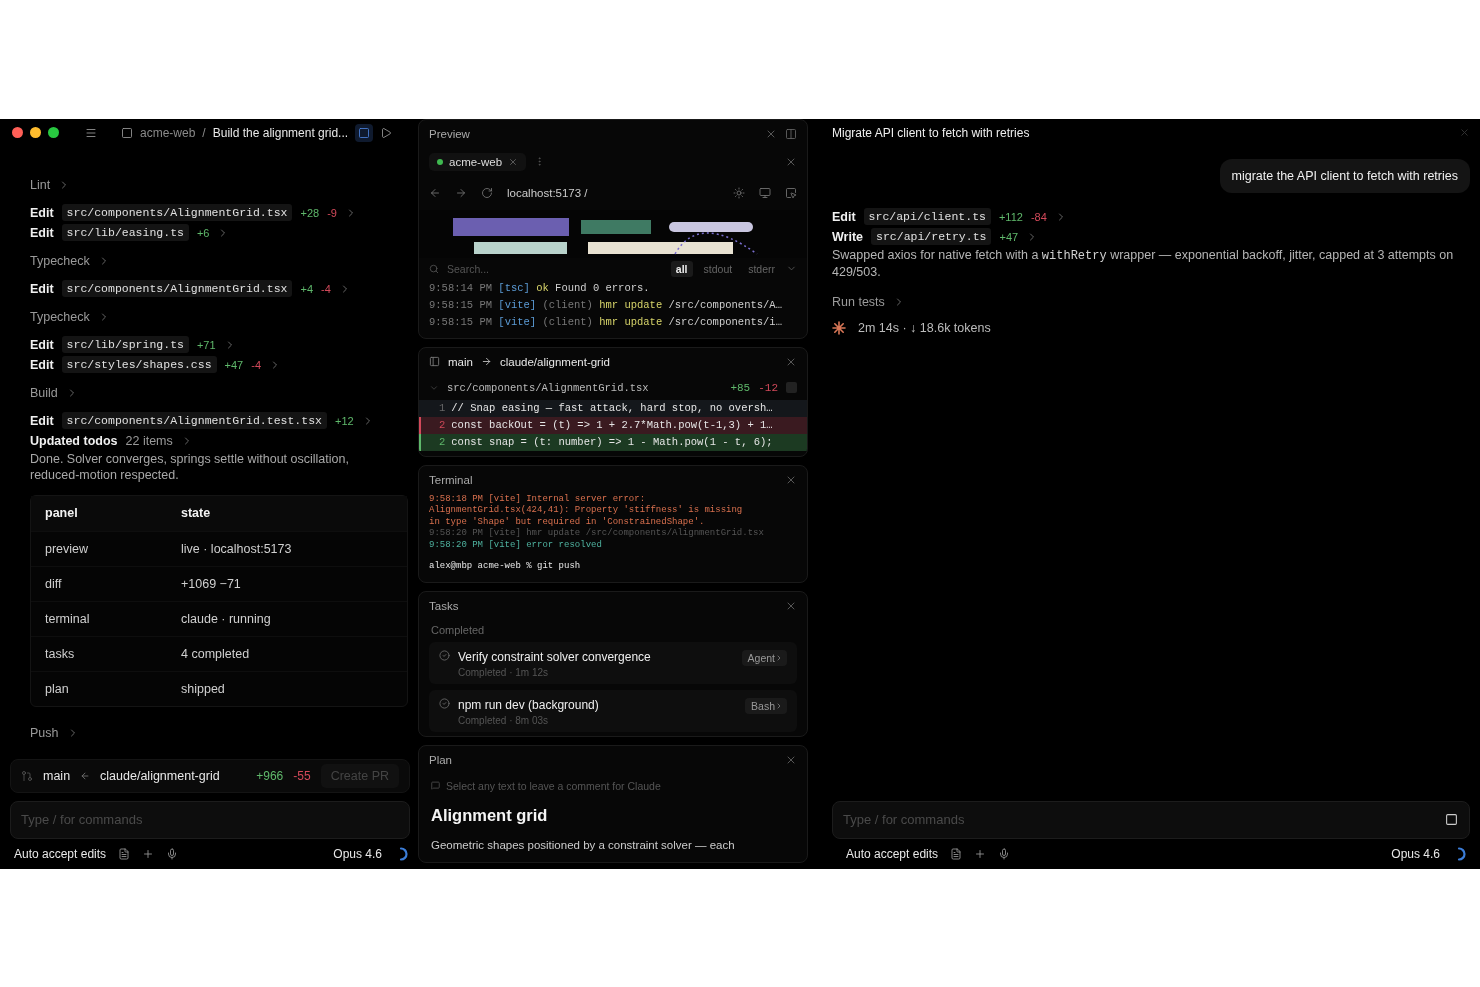 Image resolution: width=1480 pixels, height=987 pixels. Describe the element at coordinates (858, 301) in the screenshot. I see `step-label: Run tests` at that location.